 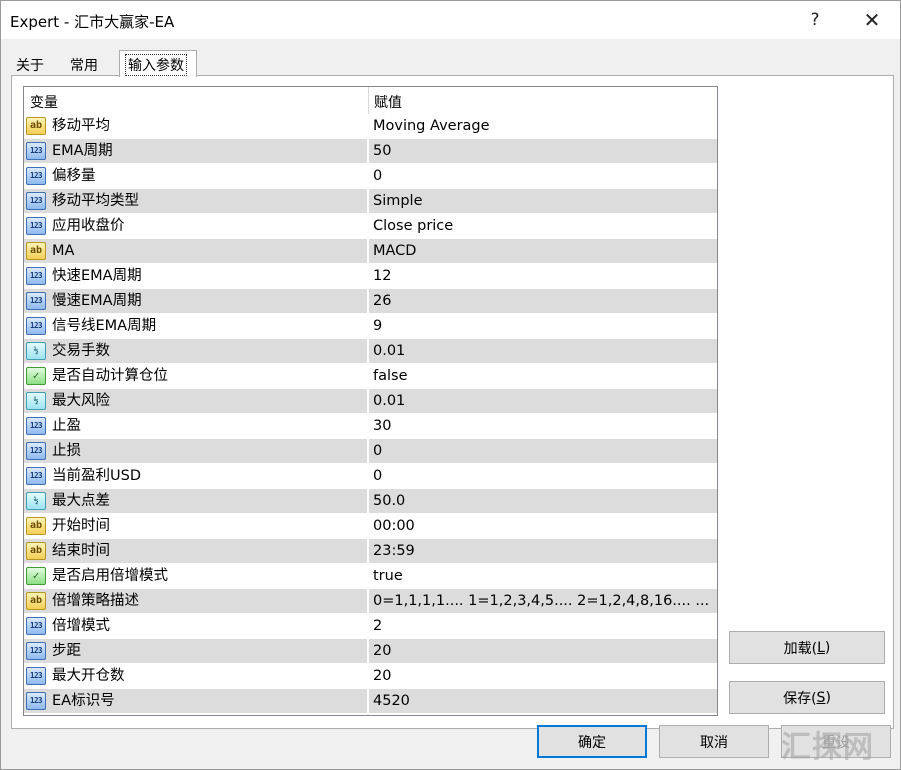 What do you see at coordinates (196, 201) in the screenshot?
I see `parameter-name-cell: 123 移动平均类型` at bounding box center [196, 201].